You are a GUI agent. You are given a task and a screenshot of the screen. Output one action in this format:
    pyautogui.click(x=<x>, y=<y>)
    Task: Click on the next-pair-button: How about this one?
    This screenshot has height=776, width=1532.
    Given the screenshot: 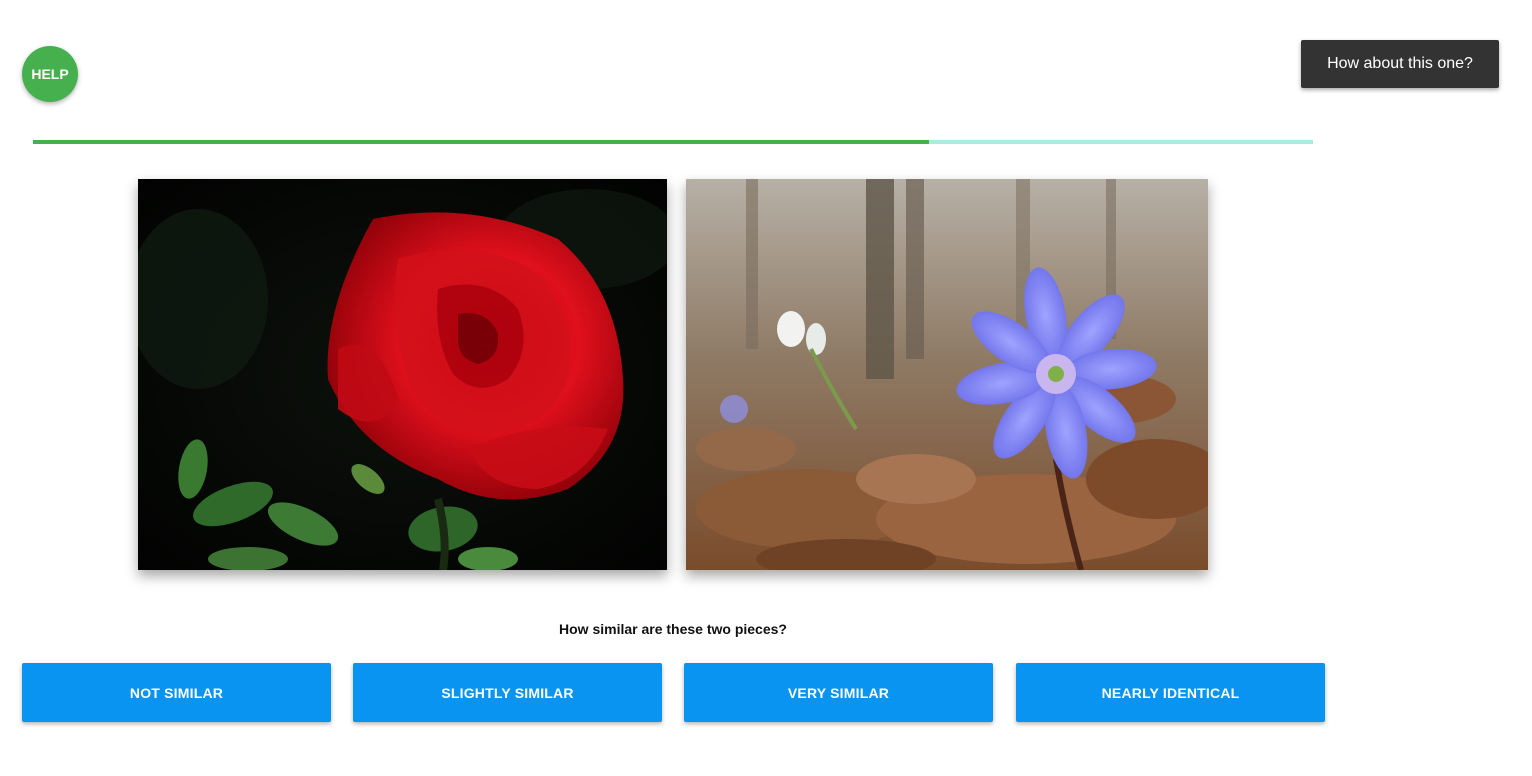 What is the action you would take?
    pyautogui.click(x=1400, y=64)
    